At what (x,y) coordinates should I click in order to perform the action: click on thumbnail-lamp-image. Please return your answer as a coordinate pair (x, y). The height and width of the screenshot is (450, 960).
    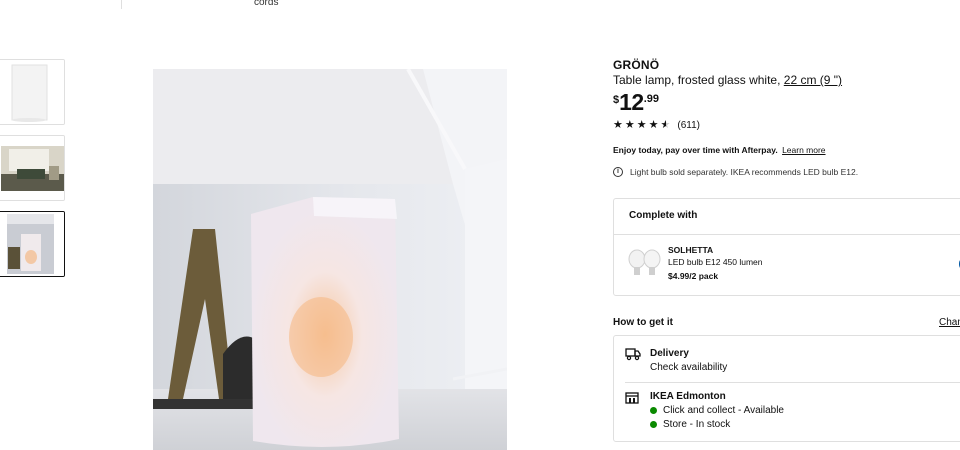
    Looking at the image, I should click on (32, 92).